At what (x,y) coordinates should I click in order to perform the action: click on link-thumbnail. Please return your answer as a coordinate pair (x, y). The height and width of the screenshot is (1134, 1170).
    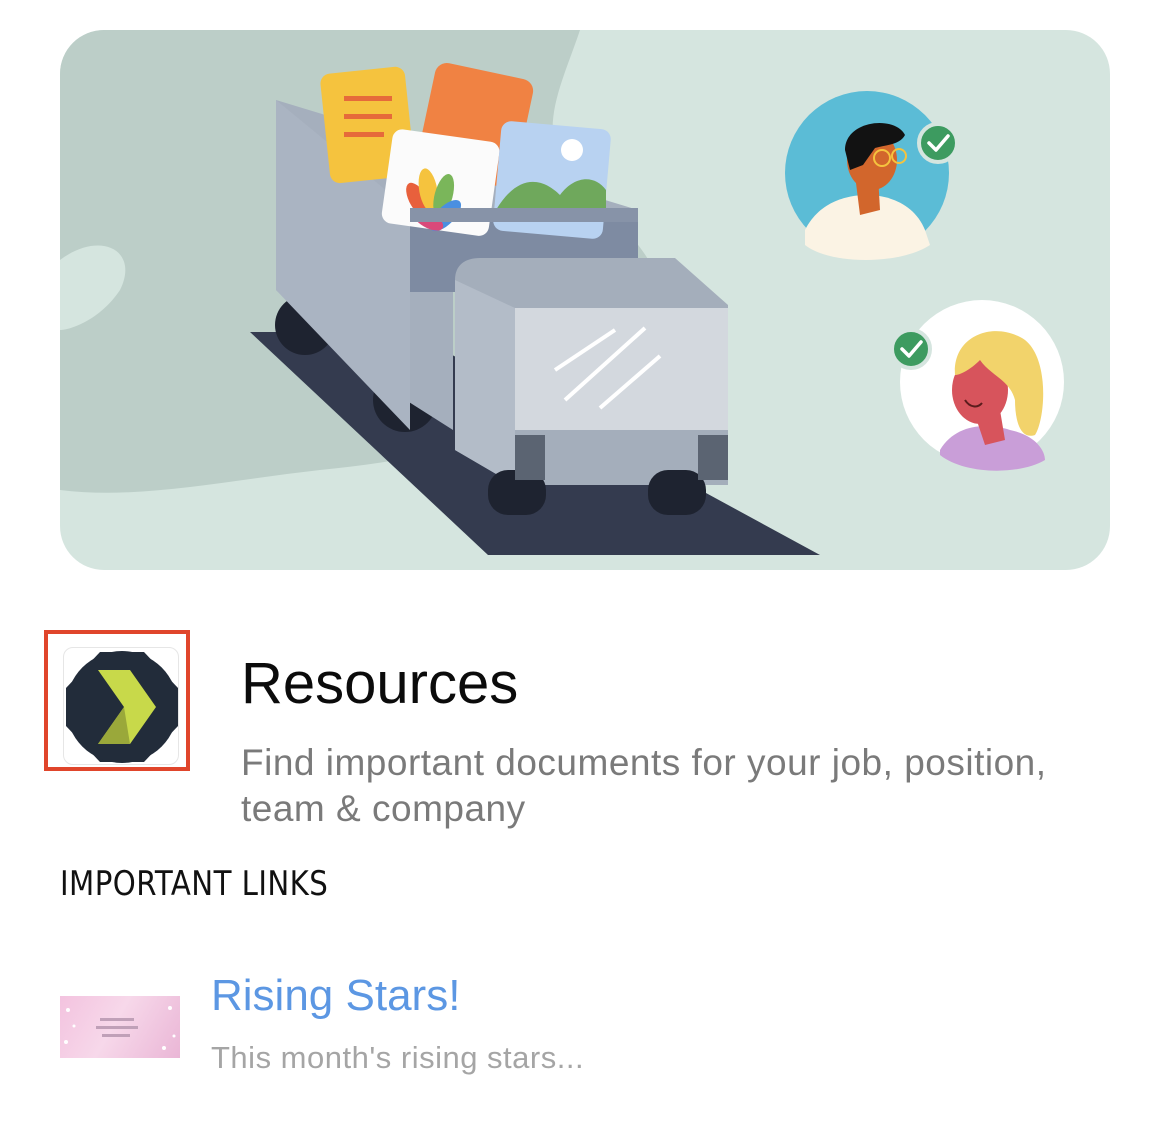
    Looking at the image, I should click on (120, 1027).